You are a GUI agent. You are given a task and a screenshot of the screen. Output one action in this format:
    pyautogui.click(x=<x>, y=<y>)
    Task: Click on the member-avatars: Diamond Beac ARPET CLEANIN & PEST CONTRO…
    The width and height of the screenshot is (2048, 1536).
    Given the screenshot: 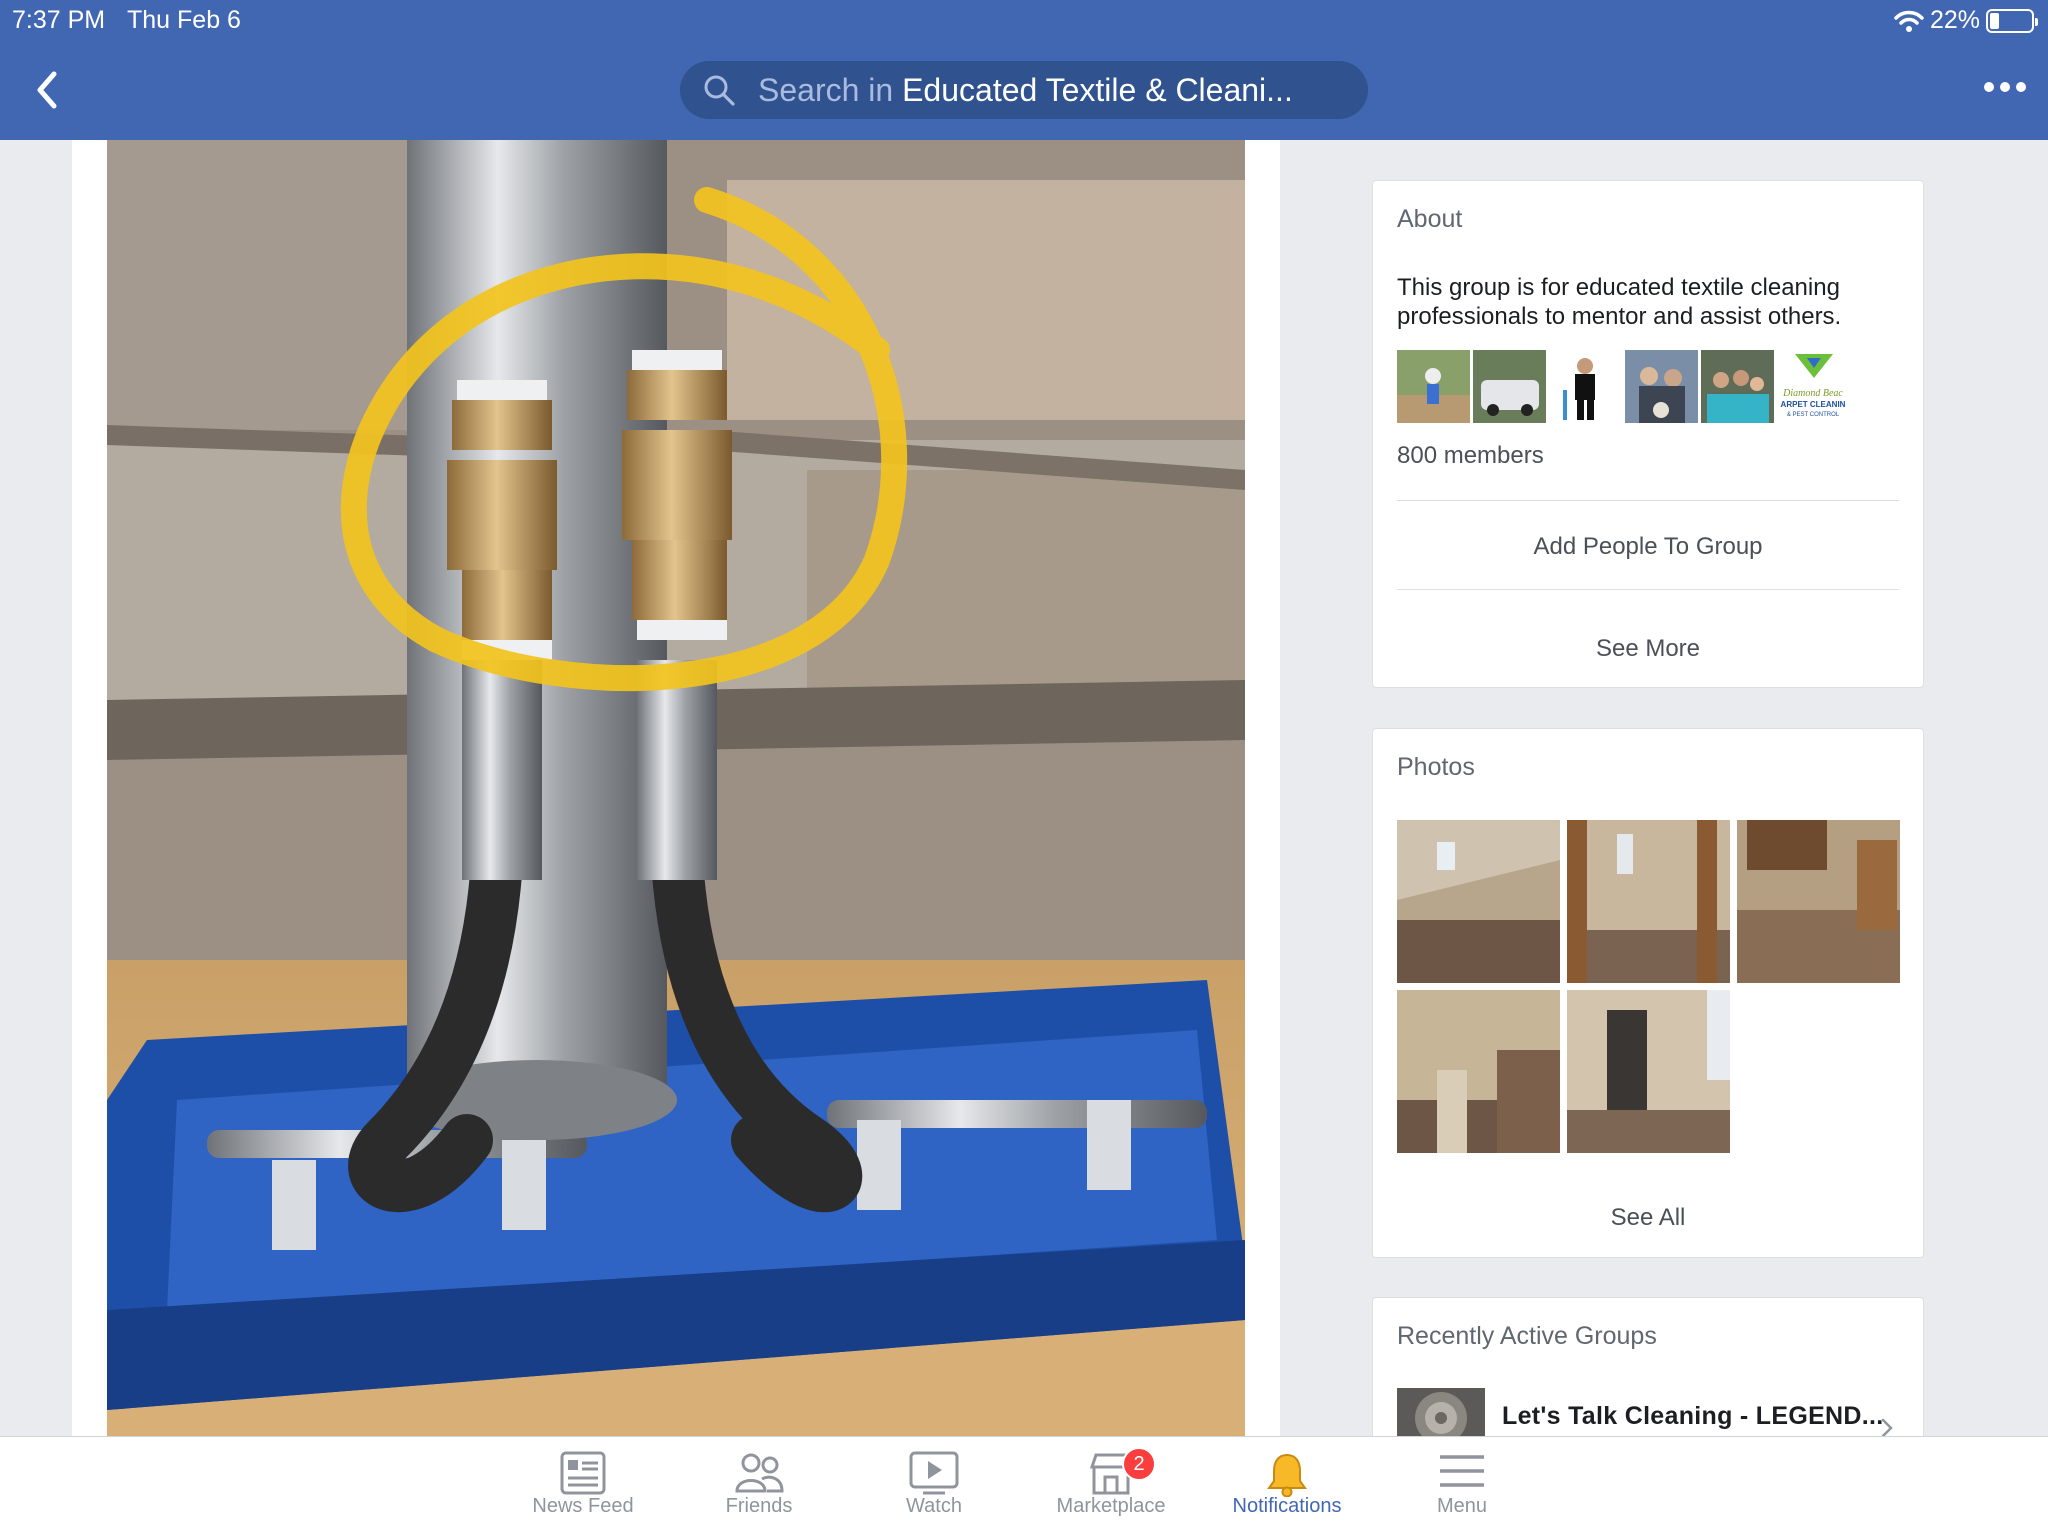 What is the action you would take?
    pyautogui.click(x=1623, y=386)
    